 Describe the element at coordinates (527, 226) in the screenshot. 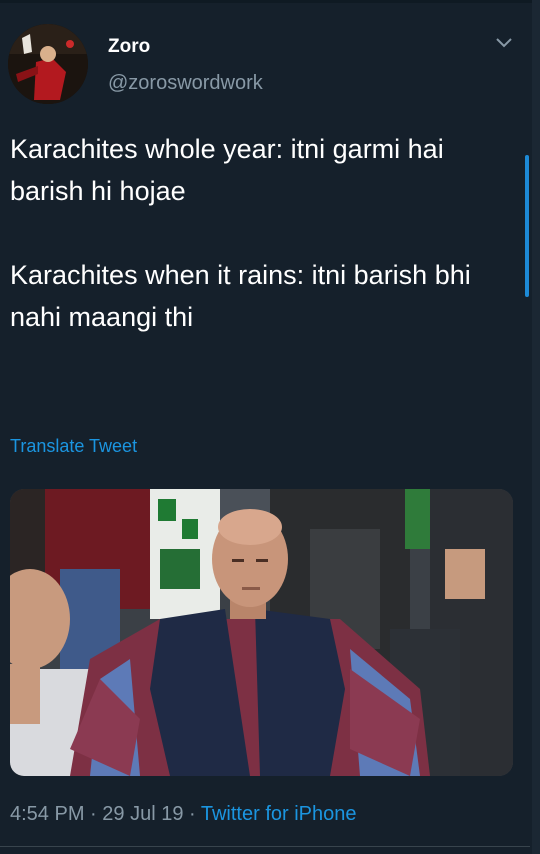

I see `scrollbar` at that location.